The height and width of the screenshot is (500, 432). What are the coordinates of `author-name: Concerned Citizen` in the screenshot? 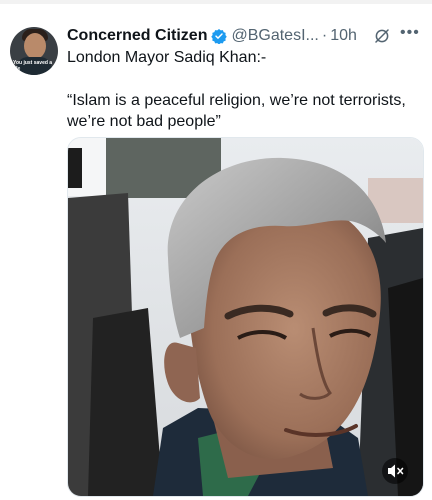 It's located at (137, 36).